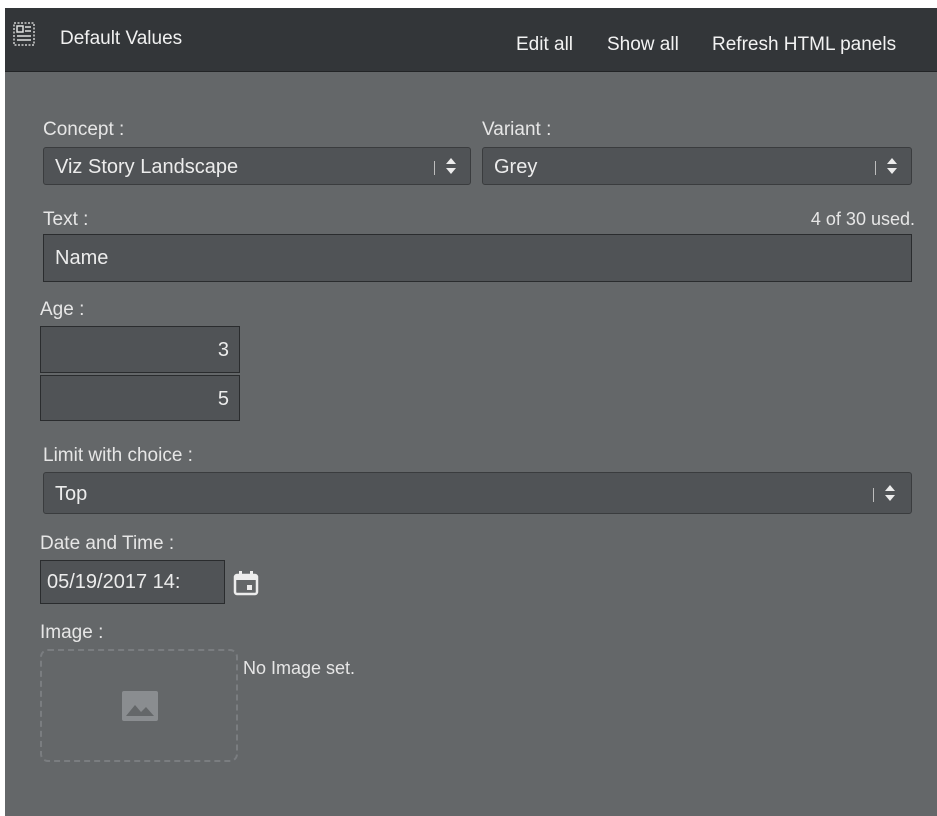 The width and height of the screenshot is (937, 816). I want to click on variant-label: Variant :, so click(517, 129).